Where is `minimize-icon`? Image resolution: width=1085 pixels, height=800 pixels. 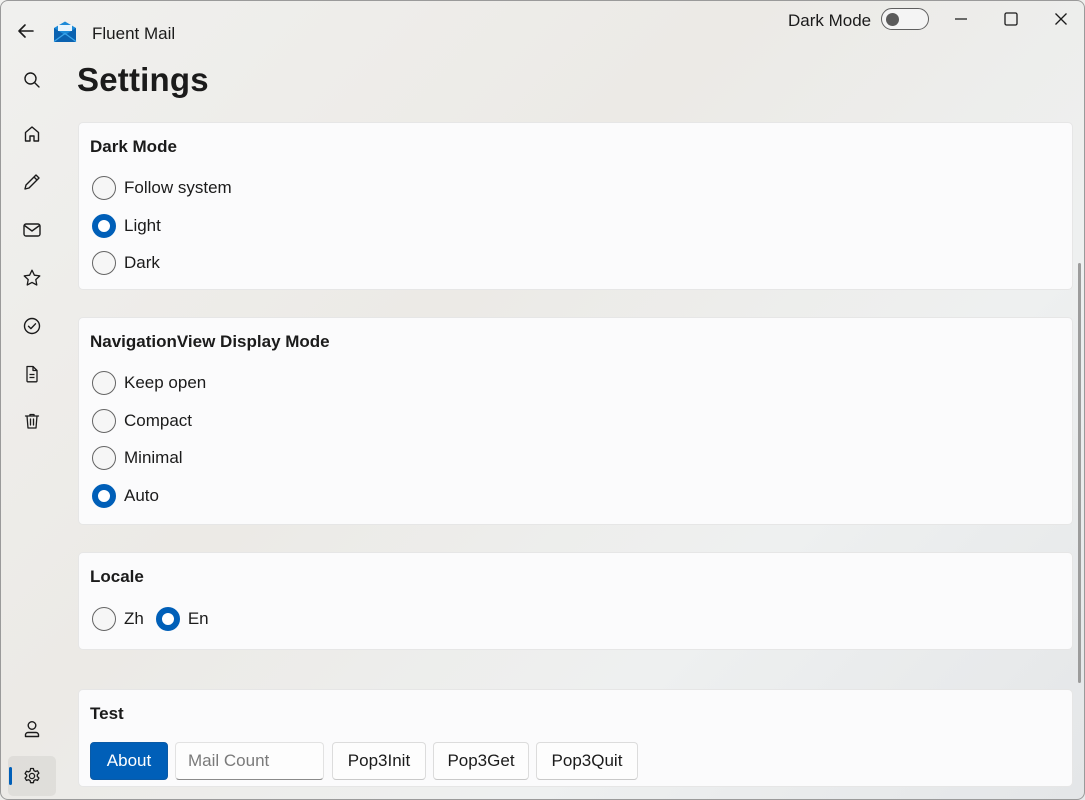
minimize-icon is located at coordinates (961, 19).